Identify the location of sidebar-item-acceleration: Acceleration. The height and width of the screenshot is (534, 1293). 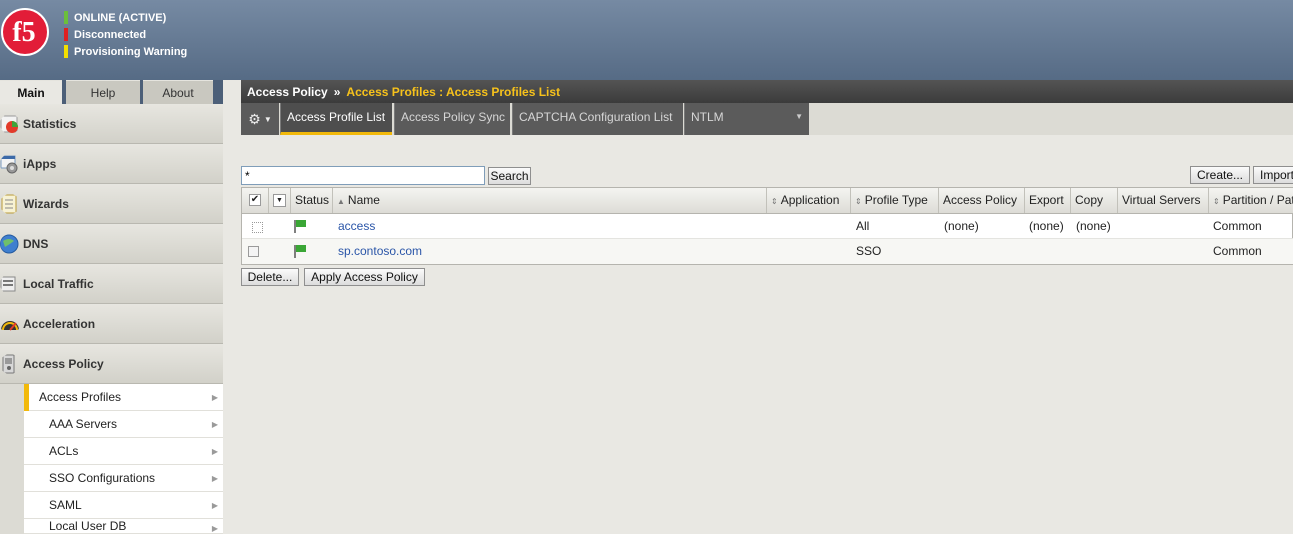
(111, 324).